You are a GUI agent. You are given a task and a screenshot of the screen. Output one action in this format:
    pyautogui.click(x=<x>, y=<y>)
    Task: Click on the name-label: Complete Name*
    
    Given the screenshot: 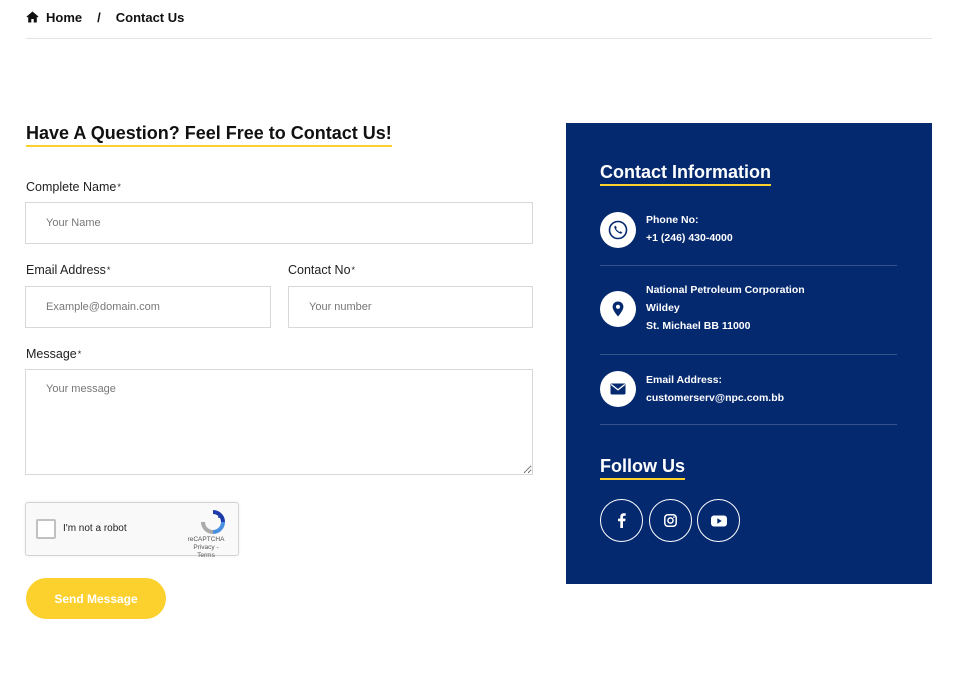 What is the action you would take?
    pyautogui.click(x=73, y=187)
    